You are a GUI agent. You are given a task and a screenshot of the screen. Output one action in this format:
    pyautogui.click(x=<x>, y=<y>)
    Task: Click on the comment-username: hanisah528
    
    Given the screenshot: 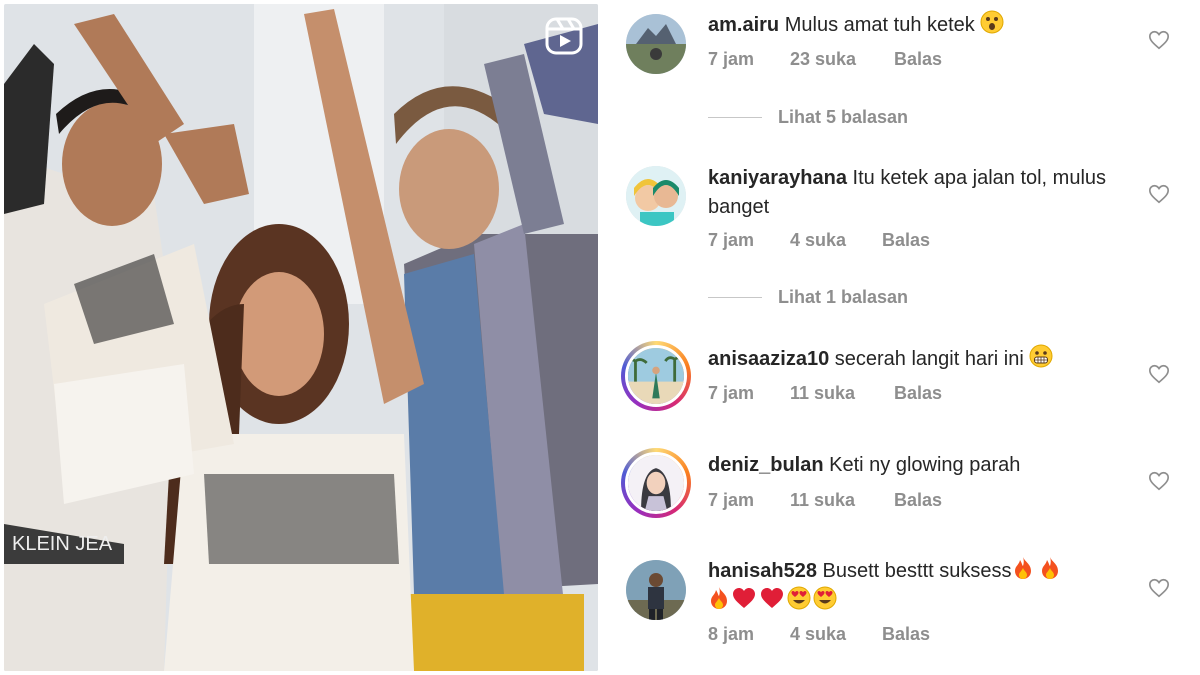 What is the action you would take?
    pyautogui.click(x=762, y=571)
    